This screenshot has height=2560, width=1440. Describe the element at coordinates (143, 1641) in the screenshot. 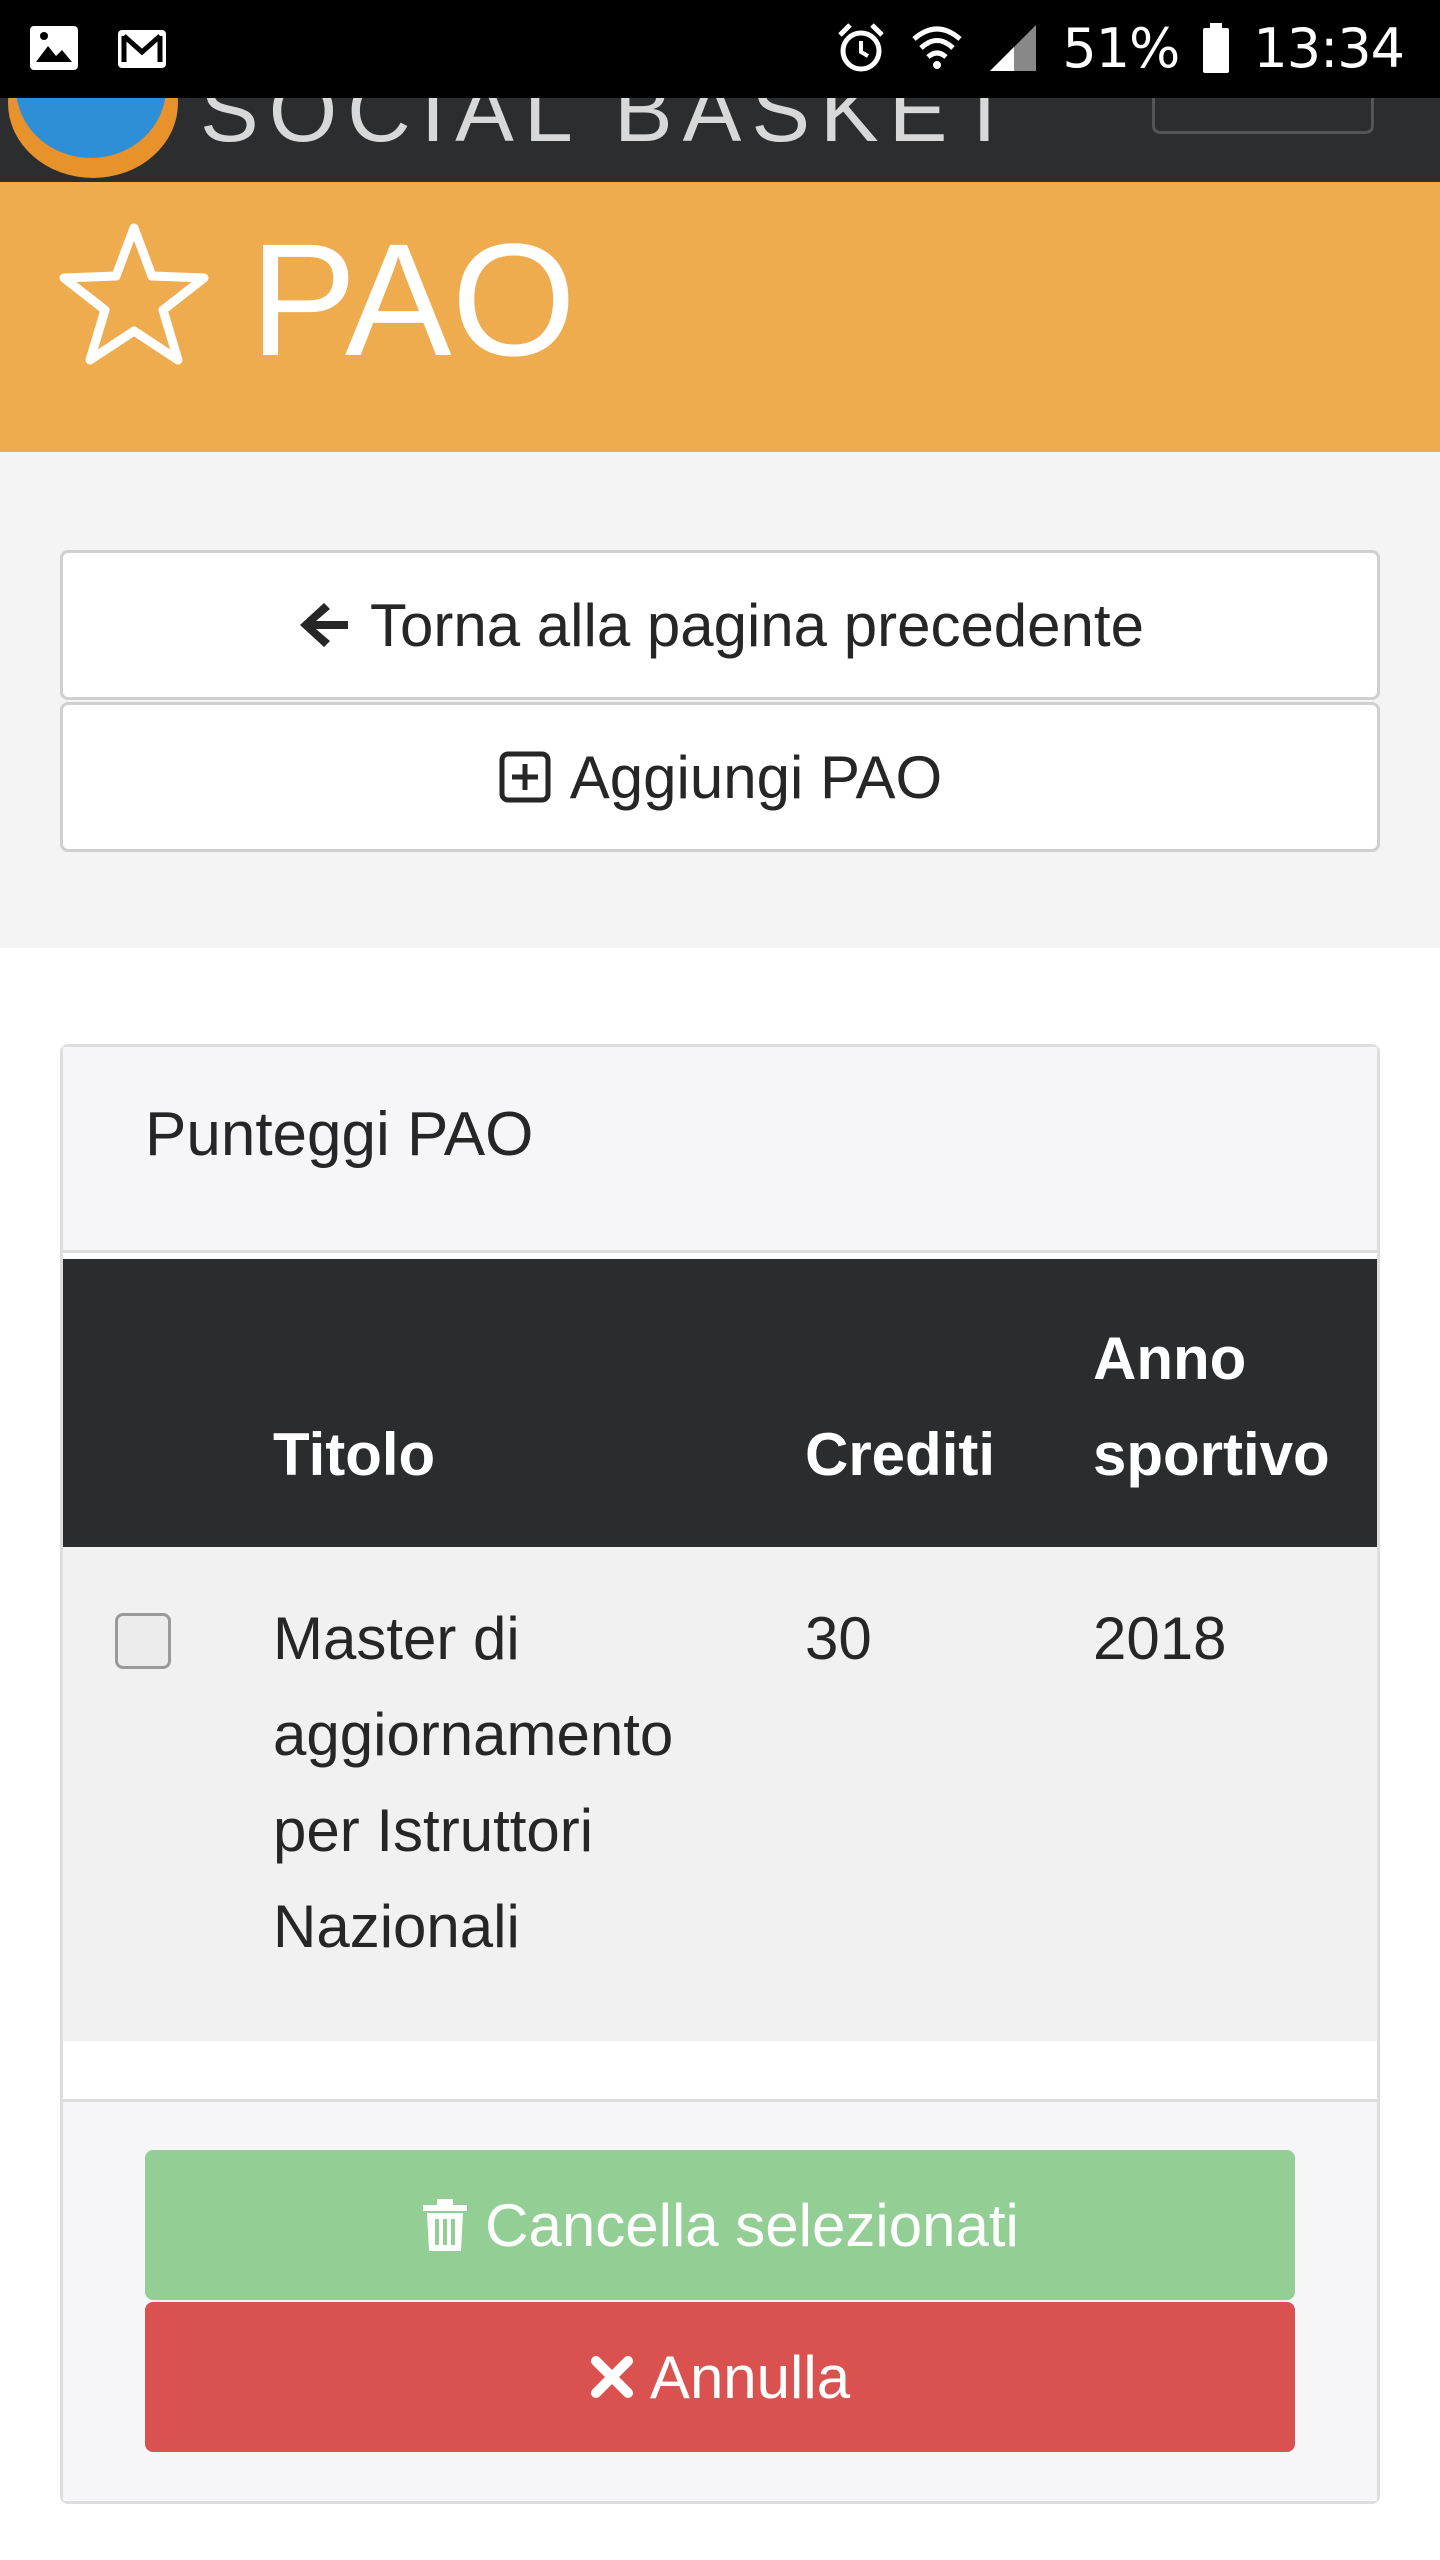

I see `row-checkbox` at that location.